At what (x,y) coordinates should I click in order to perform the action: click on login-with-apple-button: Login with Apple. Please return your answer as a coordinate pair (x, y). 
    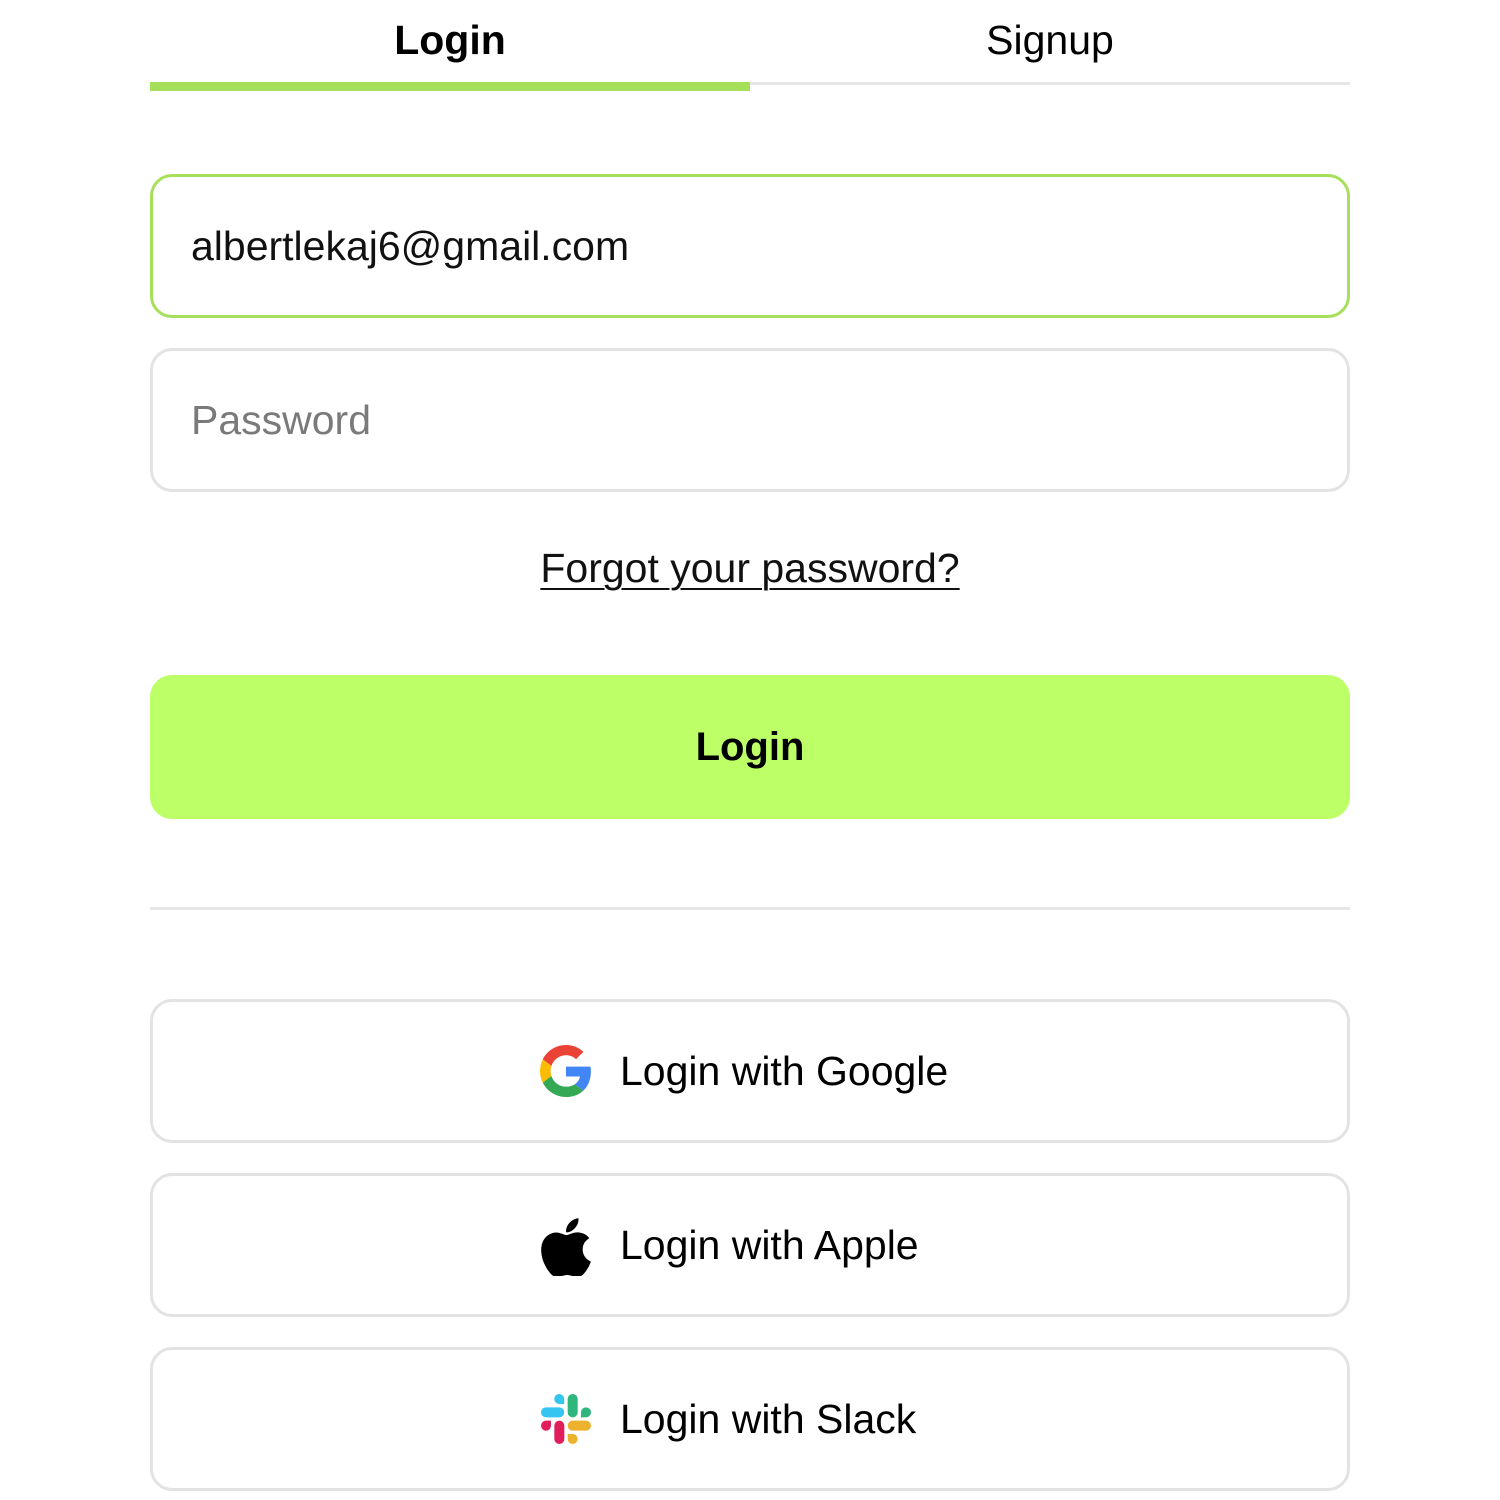
    Looking at the image, I should click on (750, 1245).